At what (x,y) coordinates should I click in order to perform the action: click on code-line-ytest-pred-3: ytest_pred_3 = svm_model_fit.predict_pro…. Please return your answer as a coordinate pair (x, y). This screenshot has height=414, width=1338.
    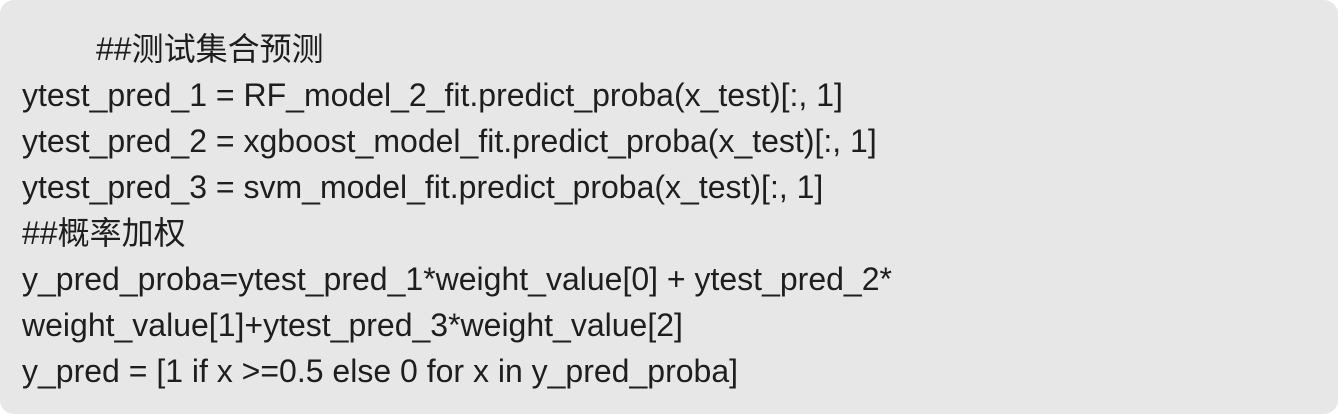
    Looking at the image, I should click on (423, 187).